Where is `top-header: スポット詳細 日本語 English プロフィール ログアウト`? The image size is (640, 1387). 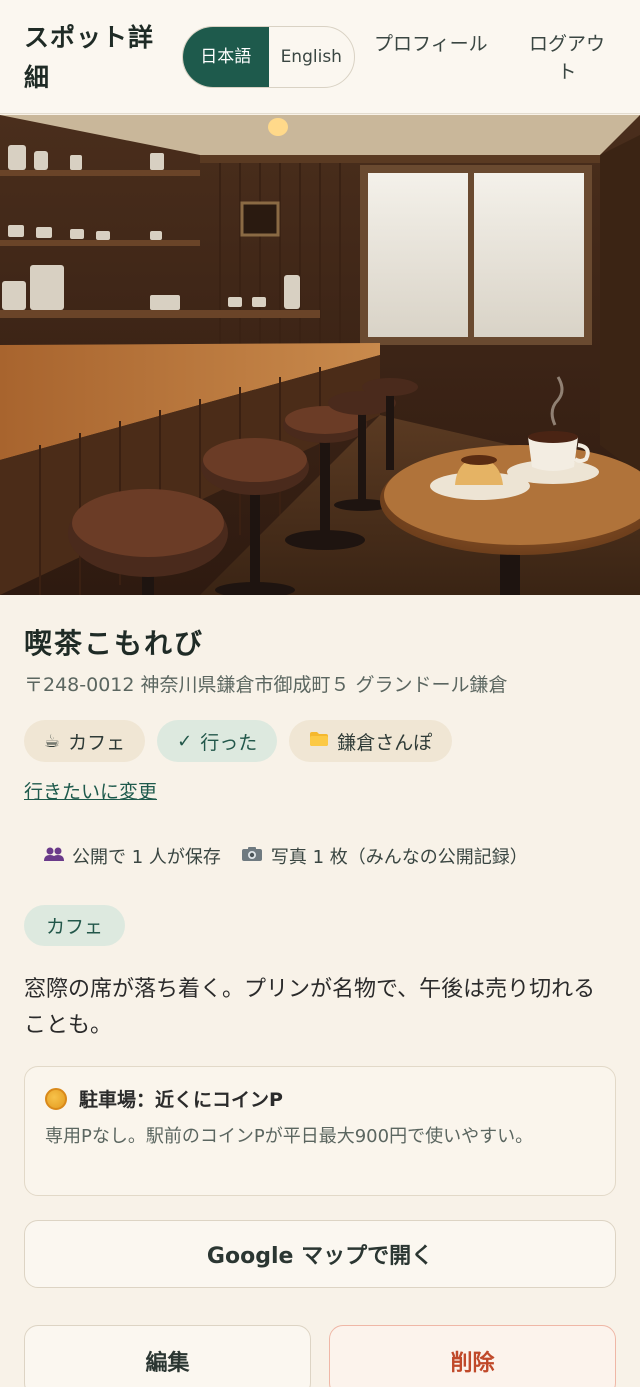
top-header: スポット詳細 日本語 English プロフィール ログアウト is located at coordinates (320, 57).